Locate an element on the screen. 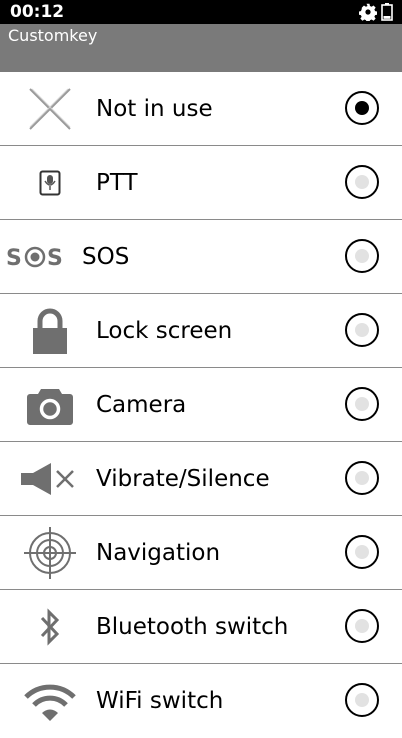  bluetooth-icon is located at coordinates (50, 627).